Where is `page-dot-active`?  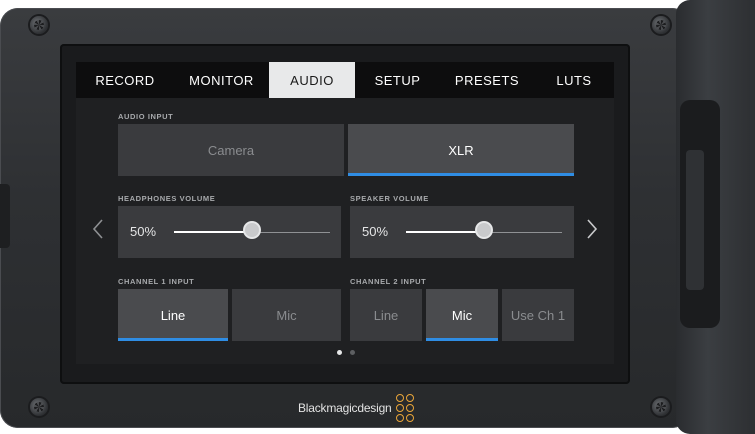
page-dot-active is located at coordinates (339, 352).